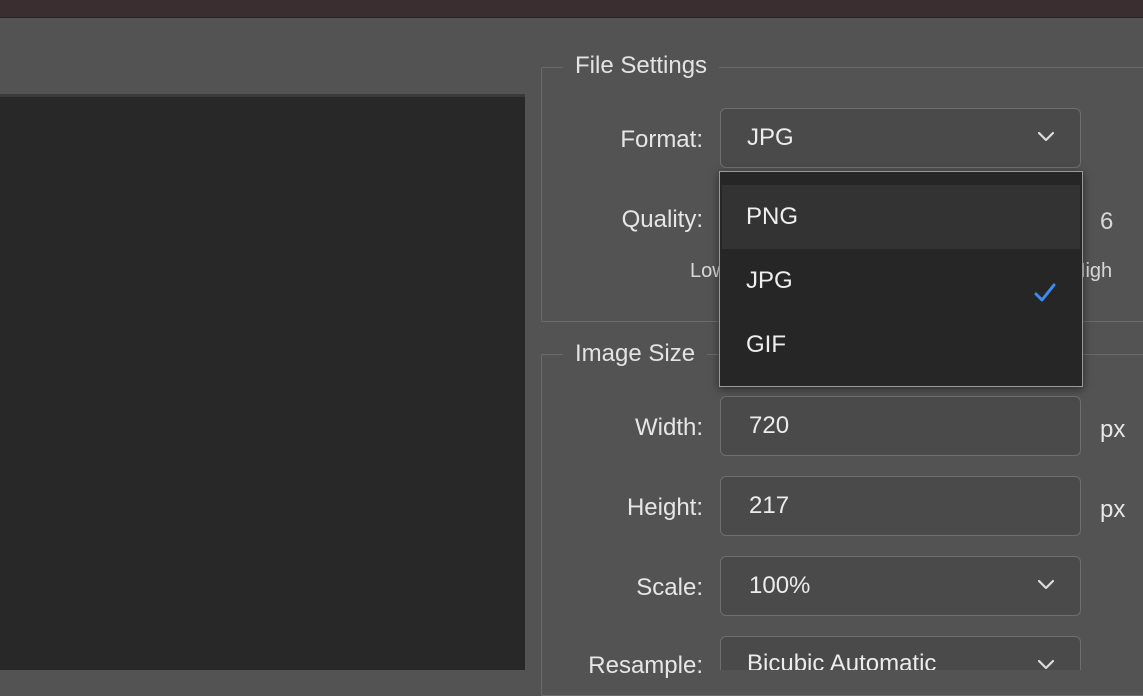 This screenshot has width=1143, height=696. I want to click on width-input: 720, so click(900, 426).